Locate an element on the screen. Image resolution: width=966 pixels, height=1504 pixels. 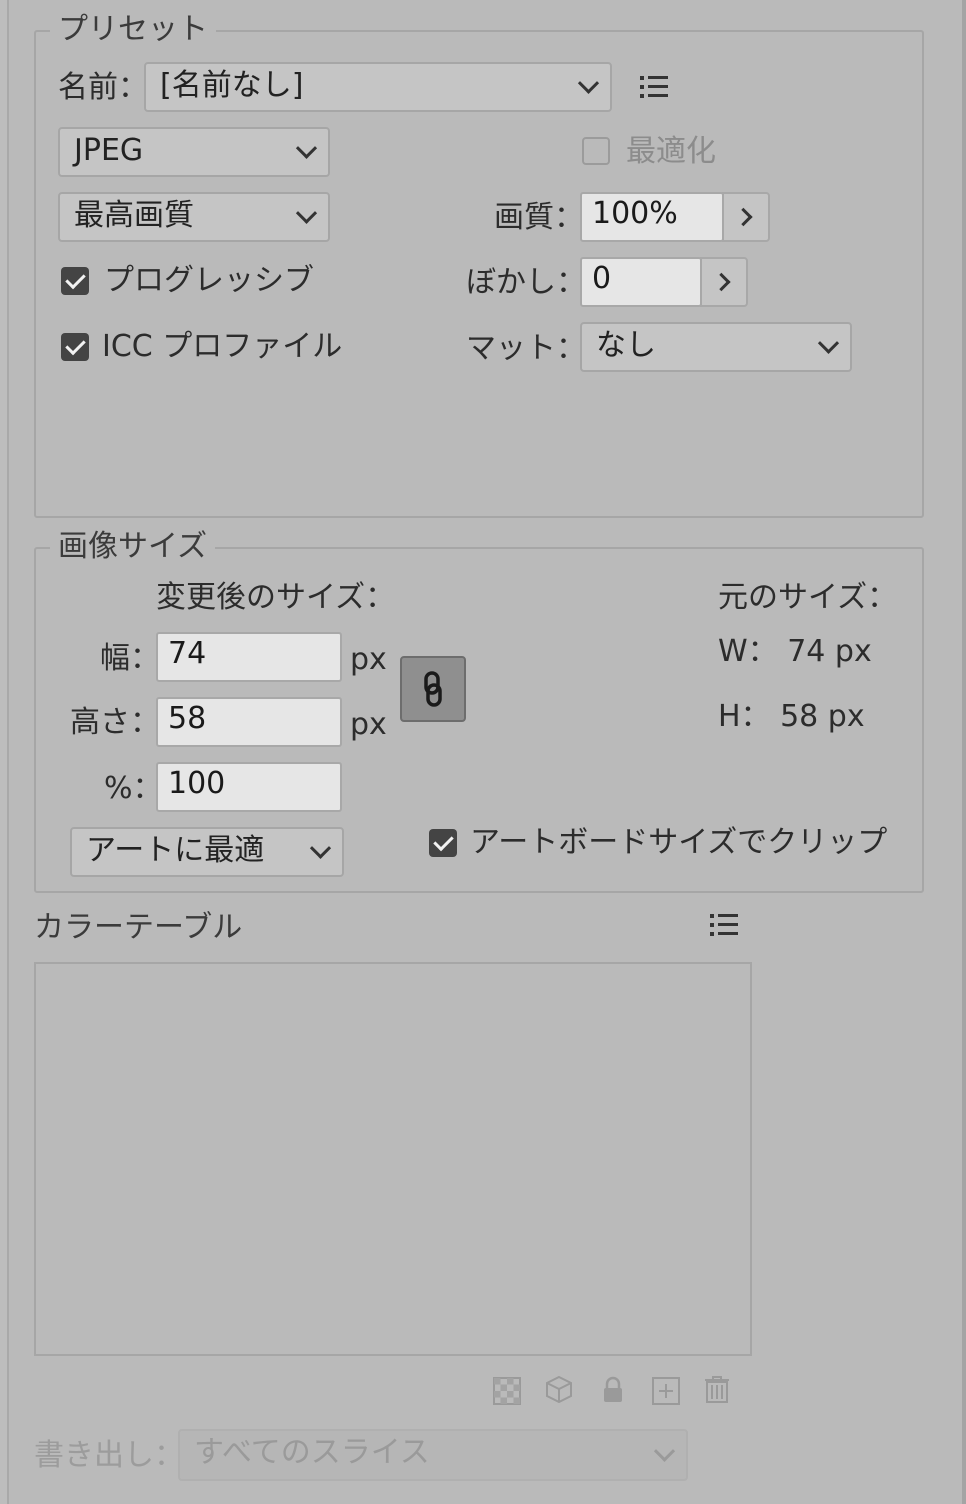
width-label: 幅： is located at coordinates (130, 658).